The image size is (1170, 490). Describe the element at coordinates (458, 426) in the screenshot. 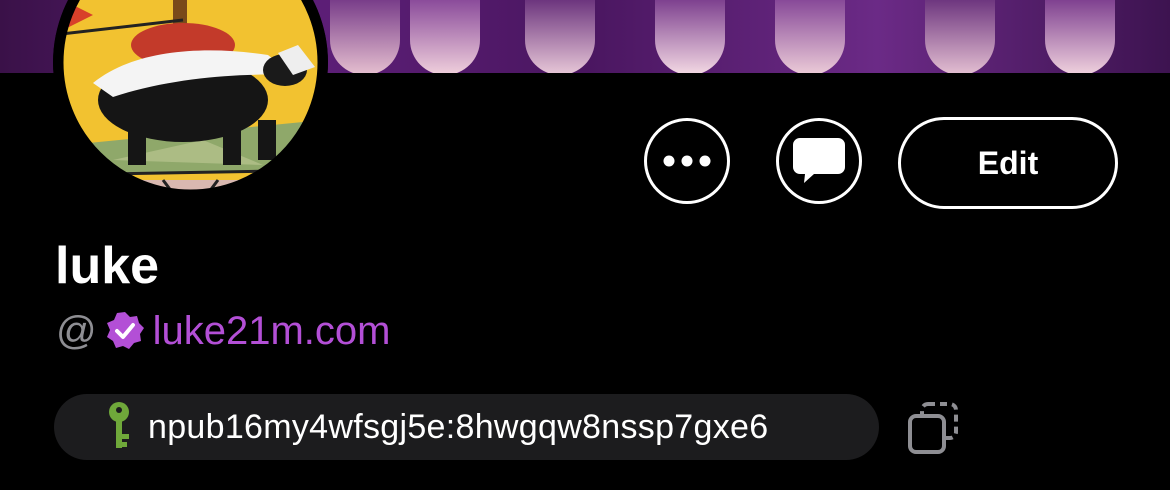

I see `npub-text: npub16my4wfsgj5e:8hwgqw8nssp7gxe6` at that location.